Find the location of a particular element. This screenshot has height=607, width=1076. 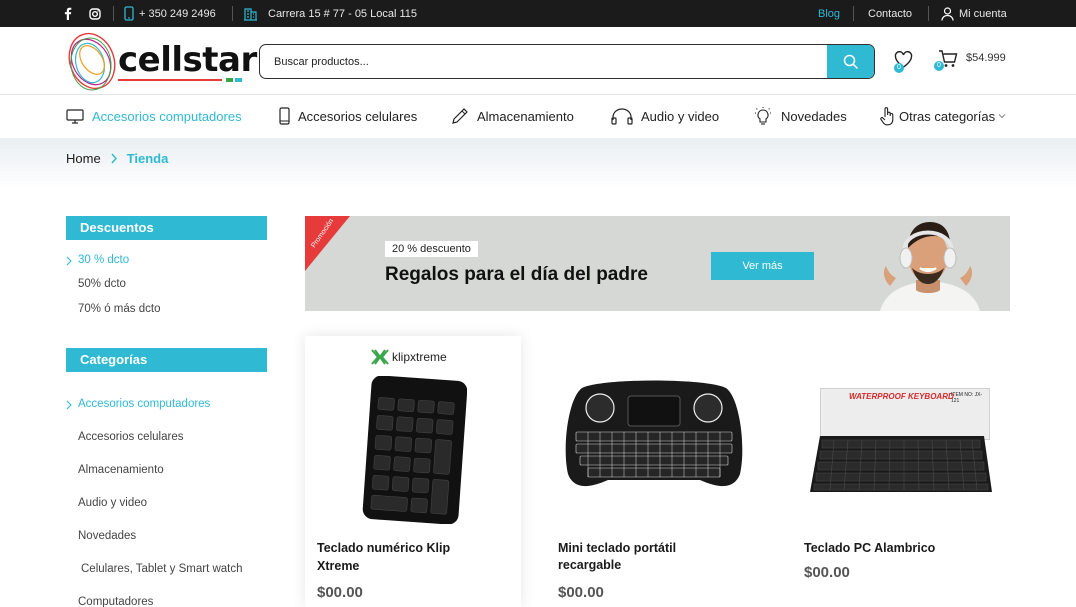

instagram-icon is located at coordinates (95, 13).